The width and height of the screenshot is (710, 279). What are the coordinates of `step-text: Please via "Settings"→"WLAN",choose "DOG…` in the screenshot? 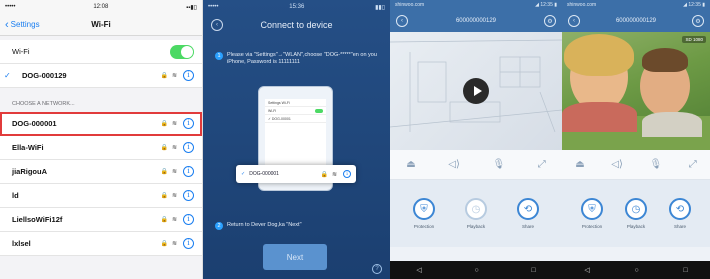 It's located at (302, 58).